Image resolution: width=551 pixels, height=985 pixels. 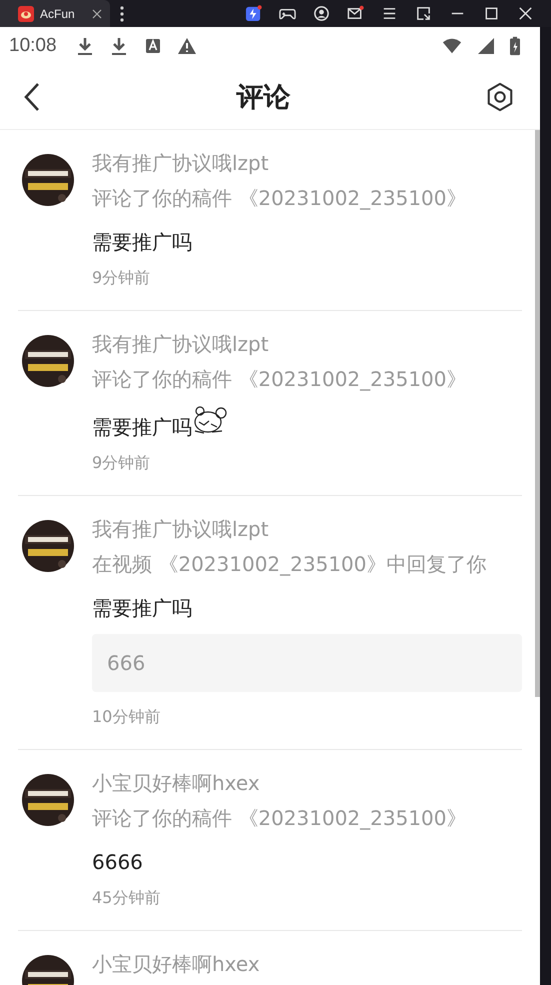 I want to click on signal-icon, so click(x=486, y=46).